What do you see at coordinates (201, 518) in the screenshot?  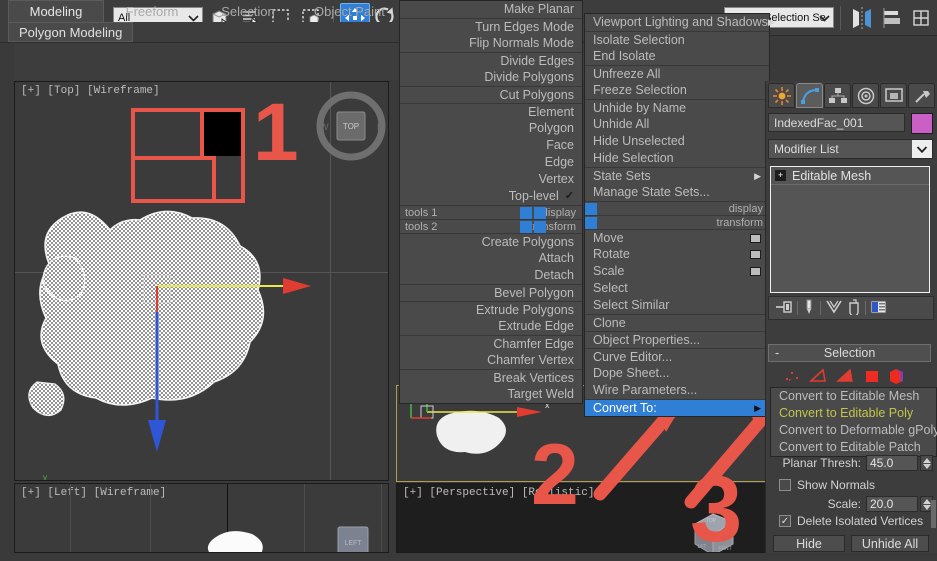 I see `viewport-left: [+] [Left] [Wireframe] LEFT` at bounding box center [201, 518].